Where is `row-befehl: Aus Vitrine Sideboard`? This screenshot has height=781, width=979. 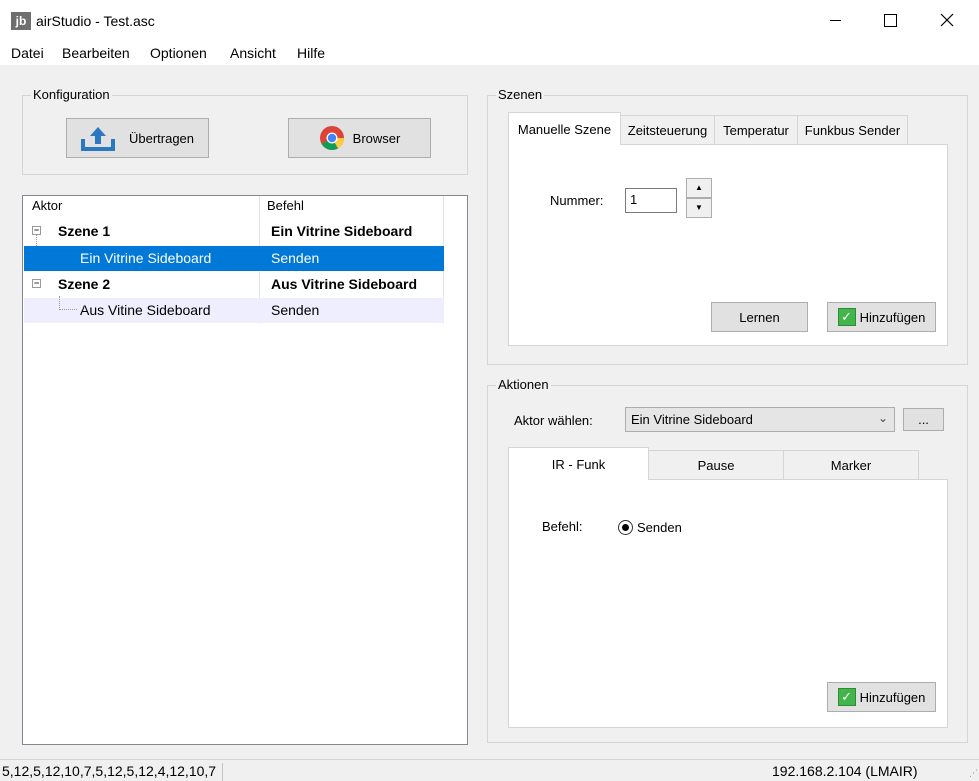
row-befehl: Aus Vitrine Sideboard is located at coordinates (344, 284).